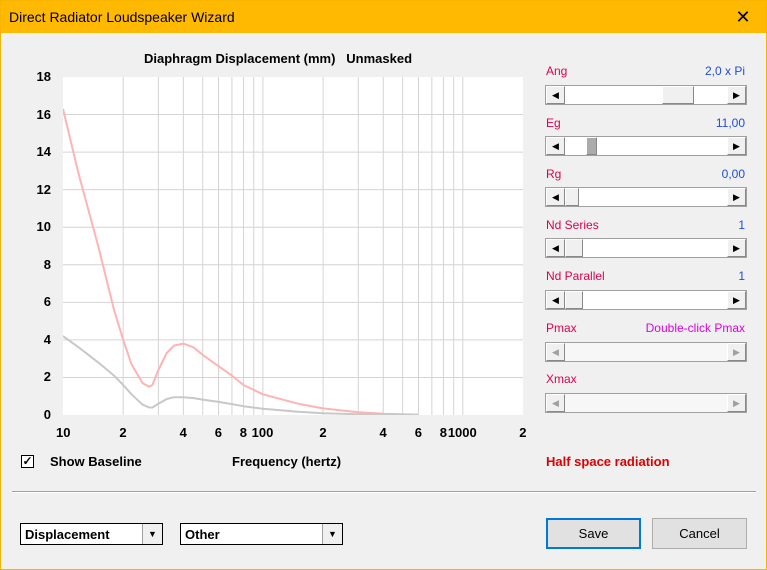  I want to click on window-title: Direct Radiator Loudspeaker Wizard, so click(122, 17).